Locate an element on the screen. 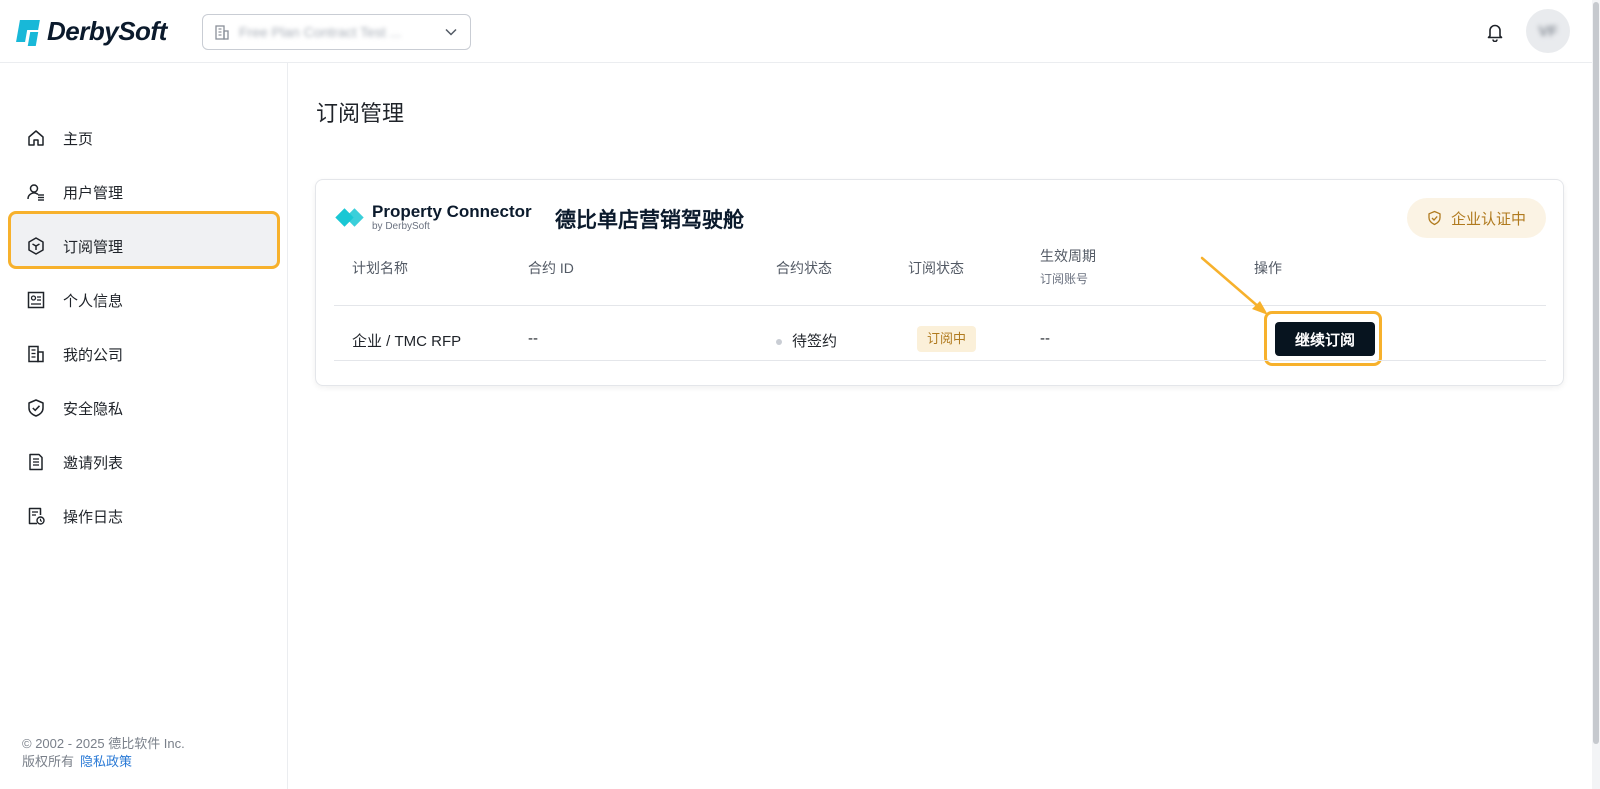  sidebar-item-operation-log: 操作日志 is located at coordinates (144, 516).